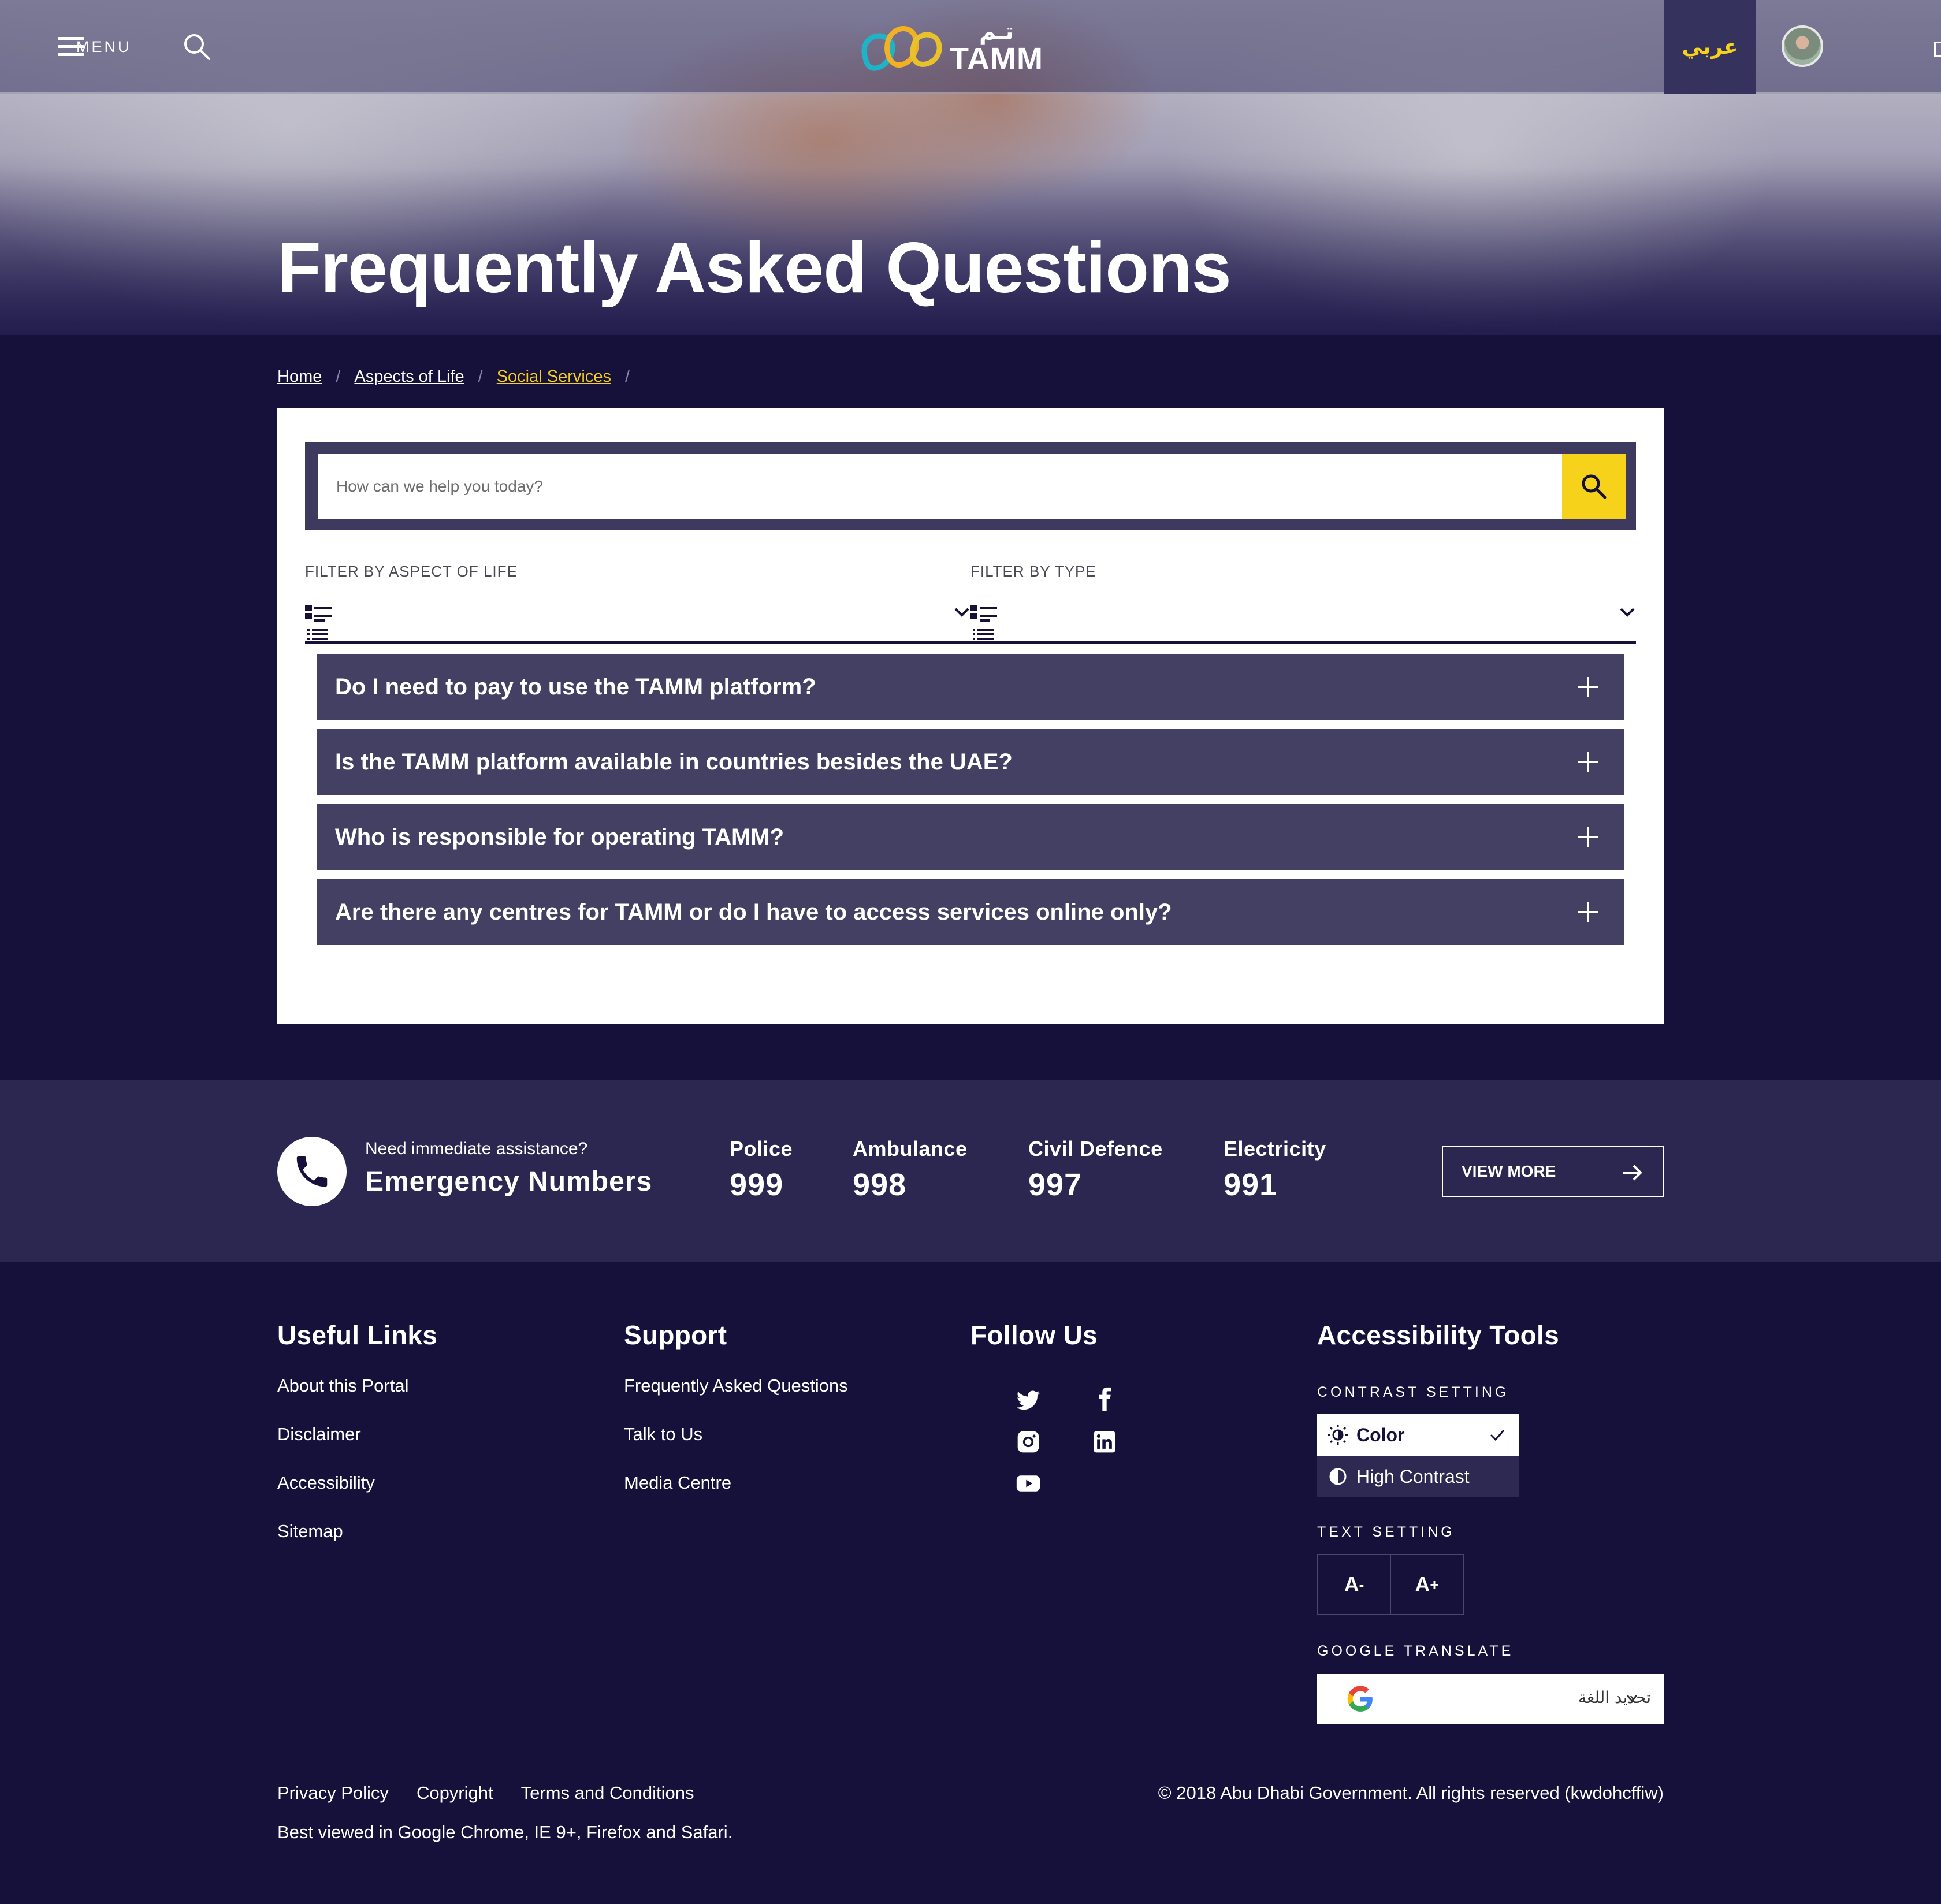 The width and height of the screenshot is (1941, 1904). What do you see at coordinates (1338, 1476) in the screenshot?
I see `contrast-icon` at bounding box center [1338, 1476].